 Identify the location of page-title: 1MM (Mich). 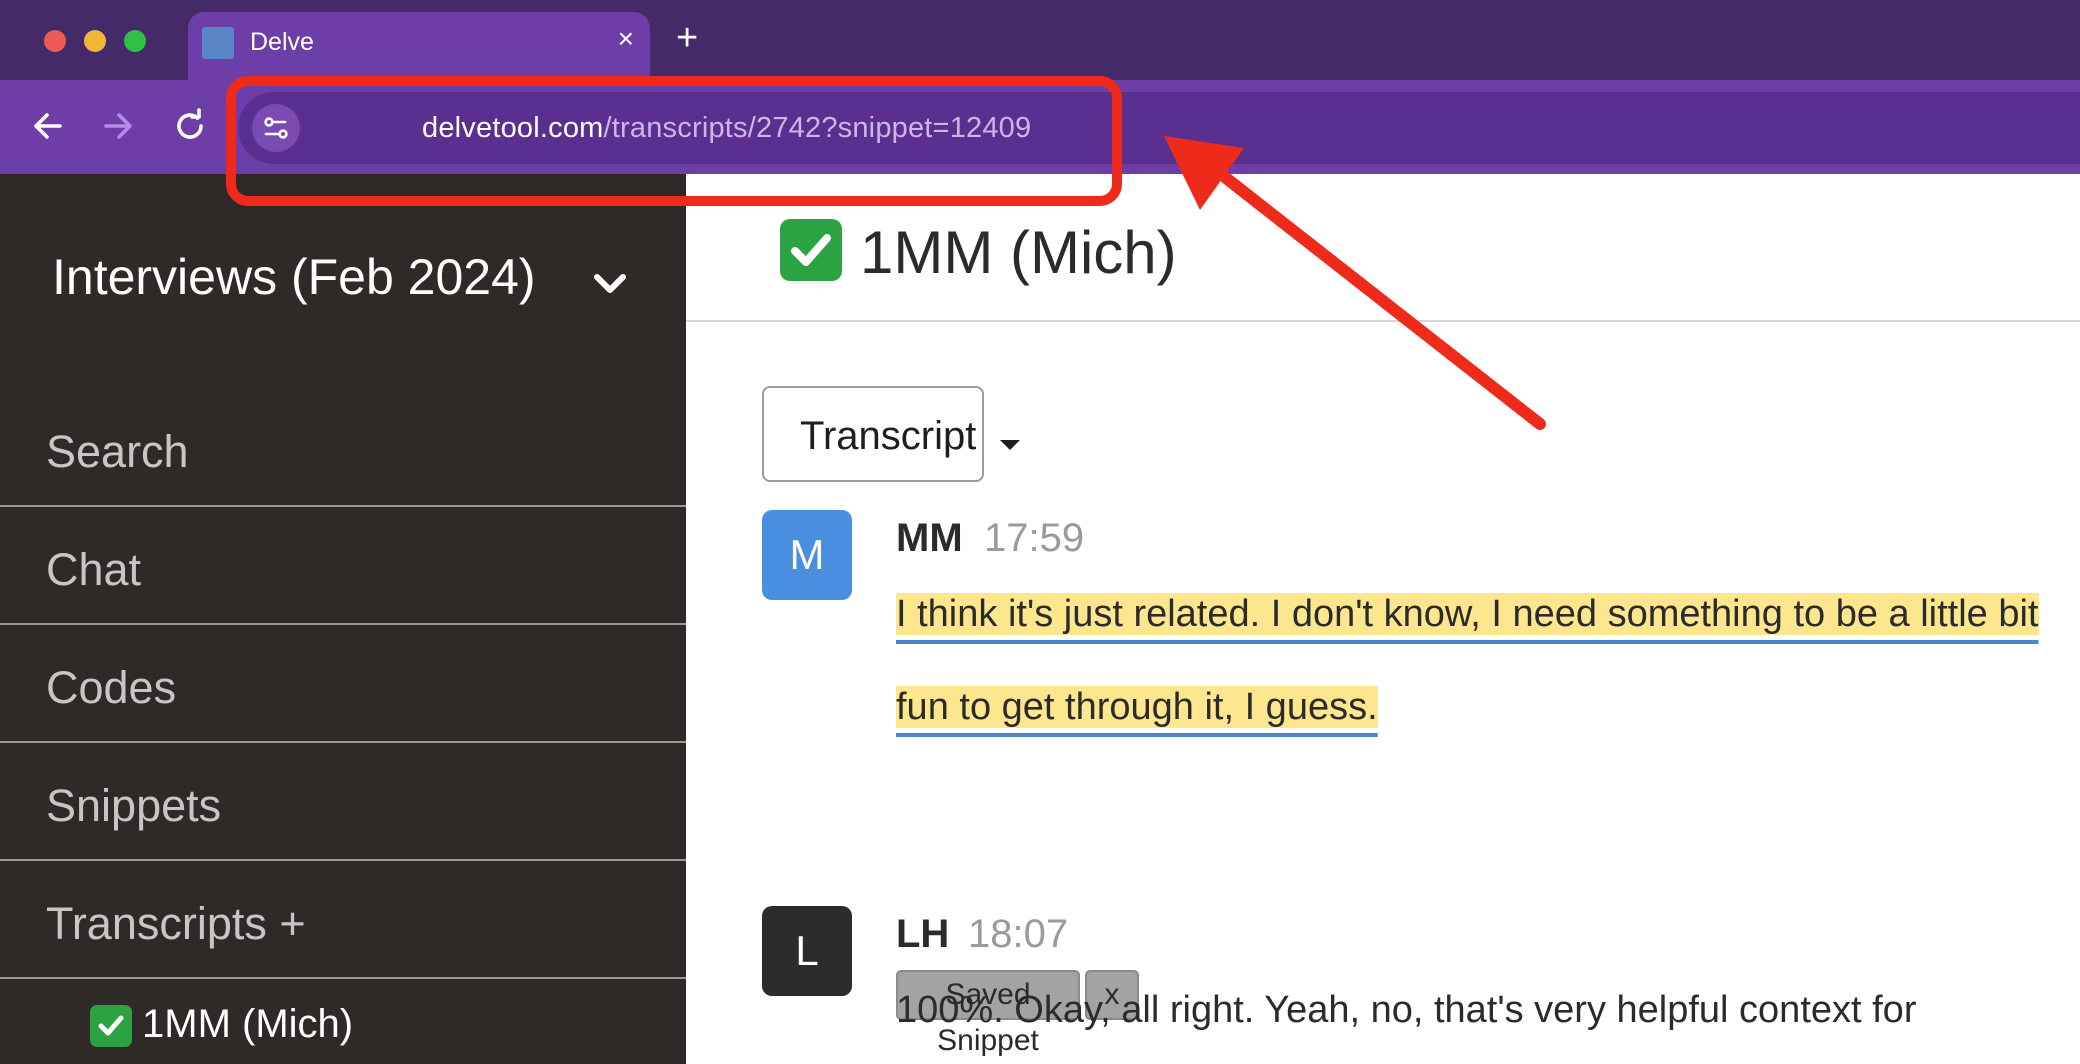
(978, 252).